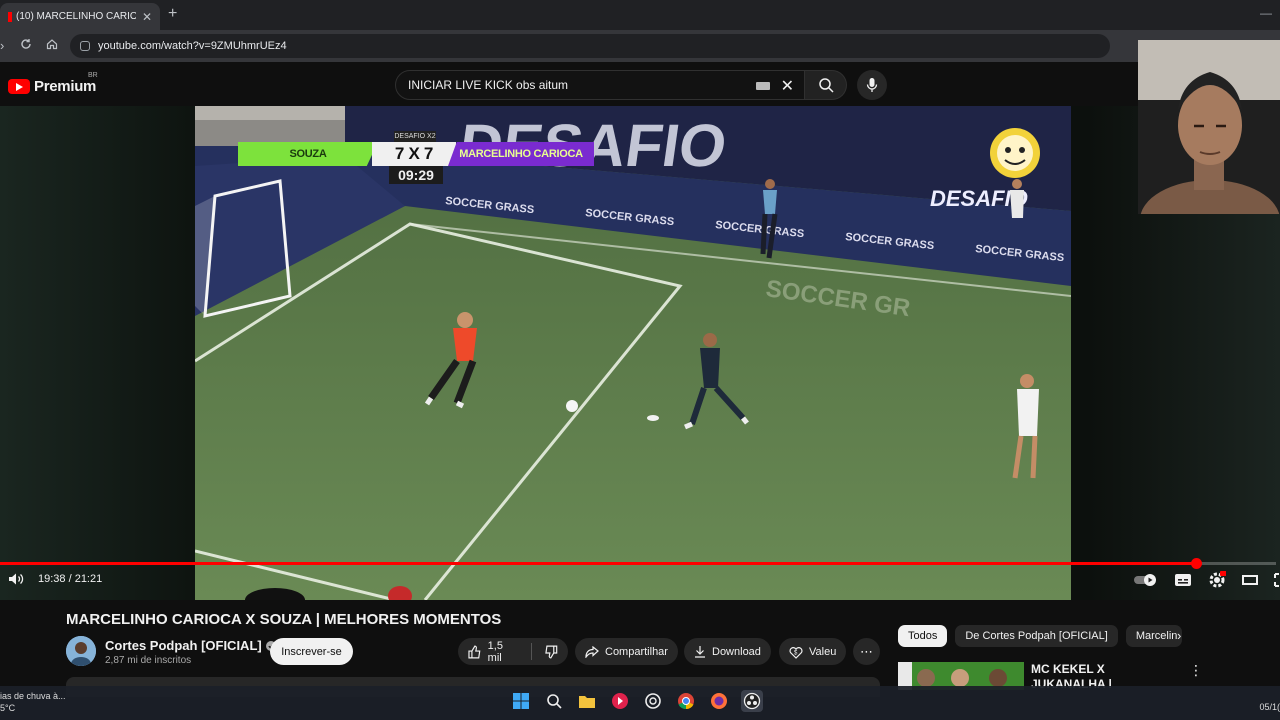 The height and width of the screenshot is (720, 1280). I want to click on like-count: 1,5 mil, so click(504, 652).